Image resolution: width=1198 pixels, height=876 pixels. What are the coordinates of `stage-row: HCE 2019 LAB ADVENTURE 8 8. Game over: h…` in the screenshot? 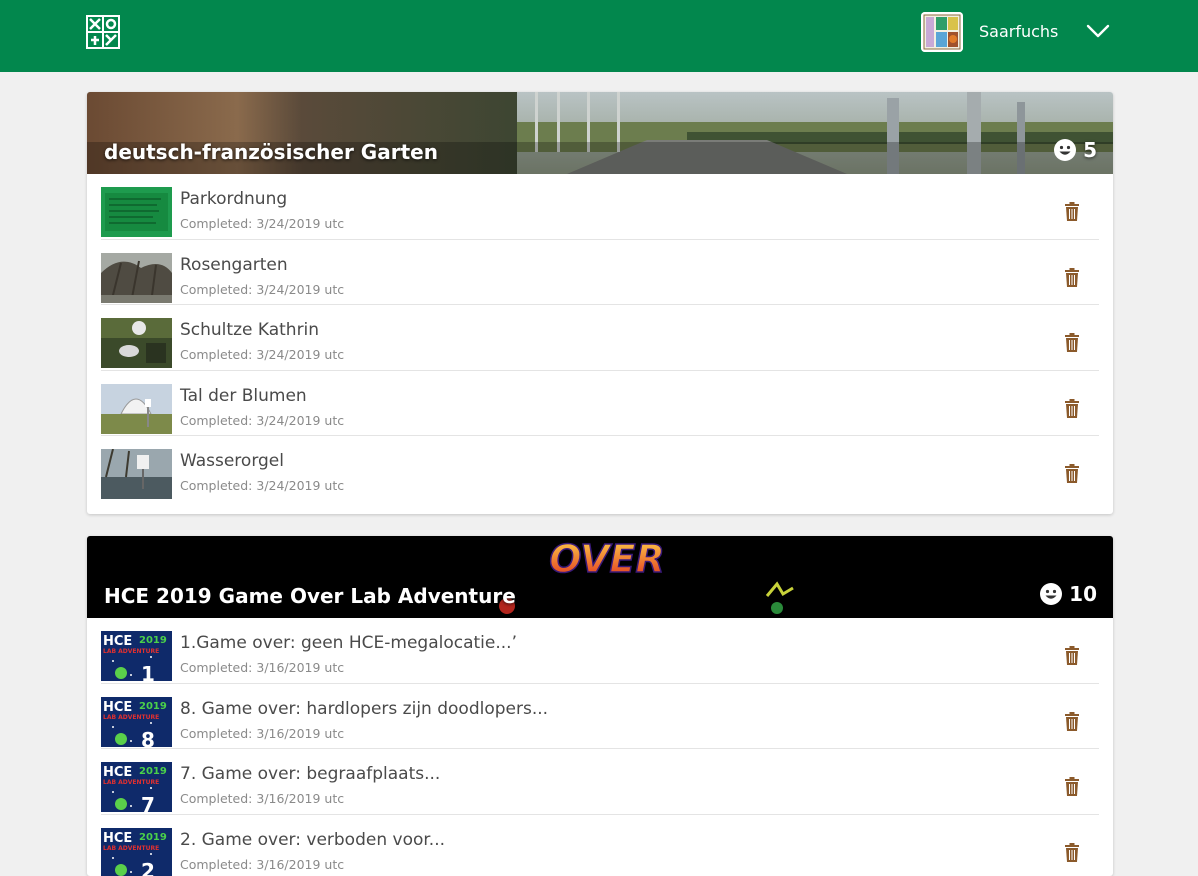 It's located at (600, 717).